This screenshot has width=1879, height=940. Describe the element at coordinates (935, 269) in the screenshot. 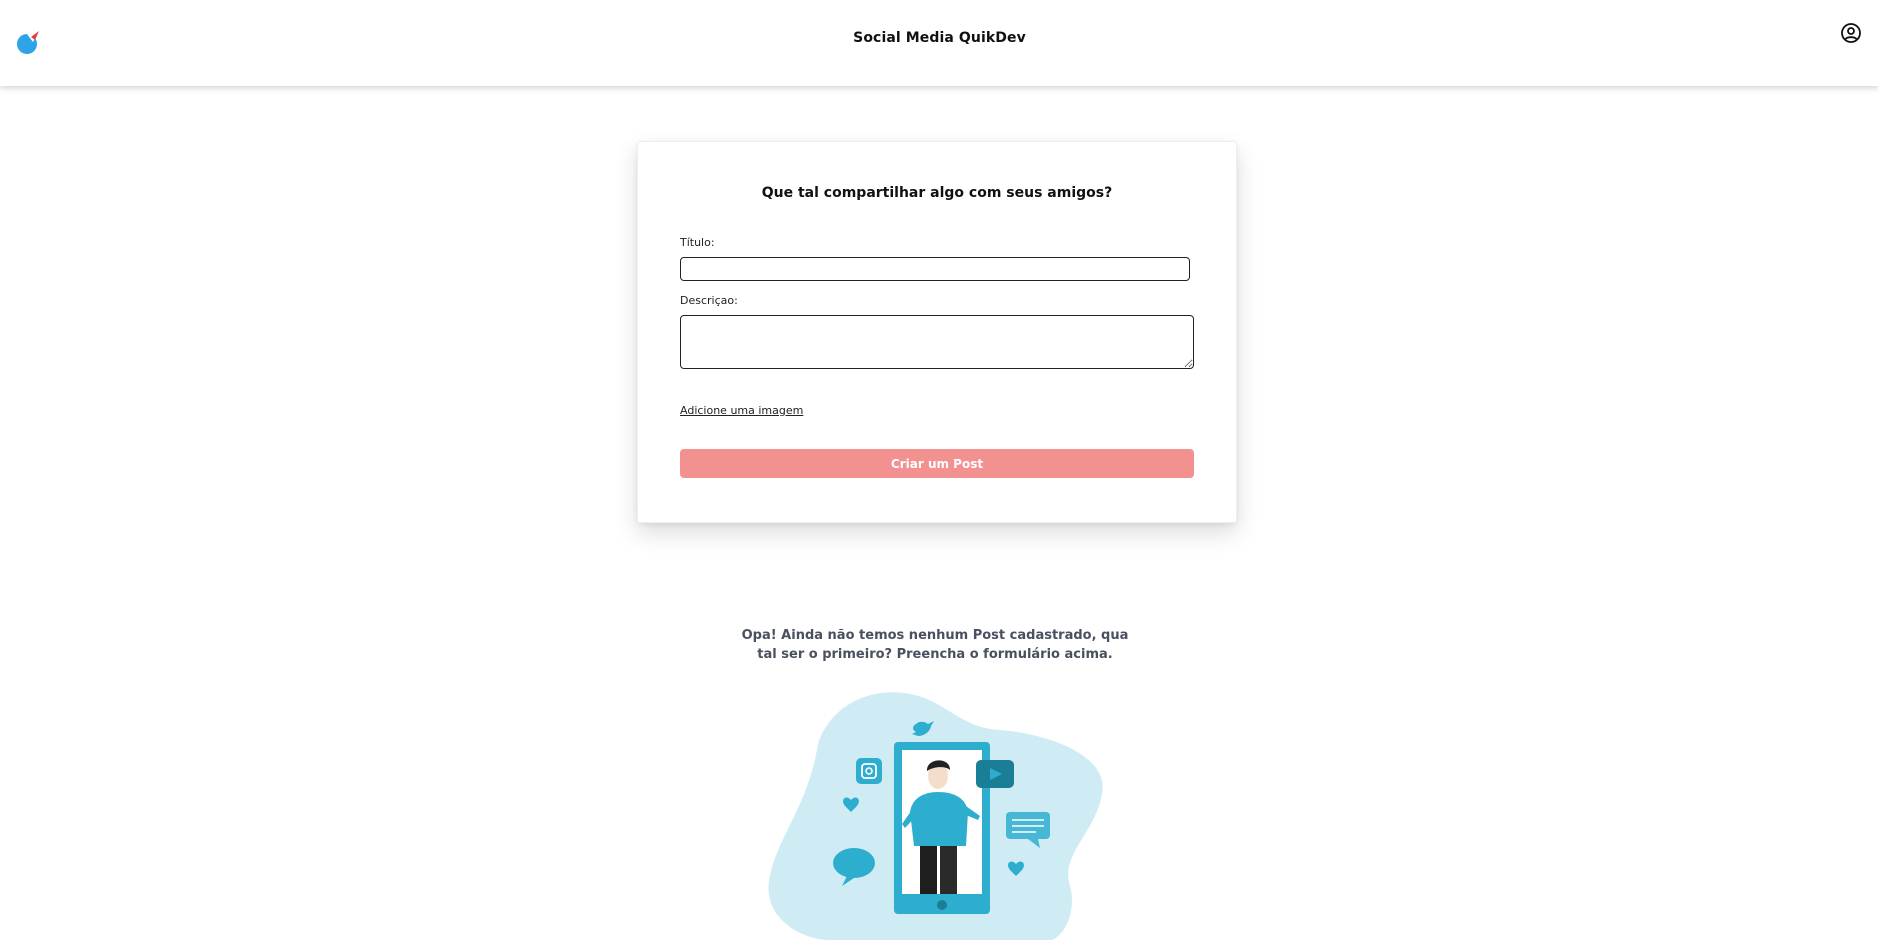

I see `title-input` at that location.